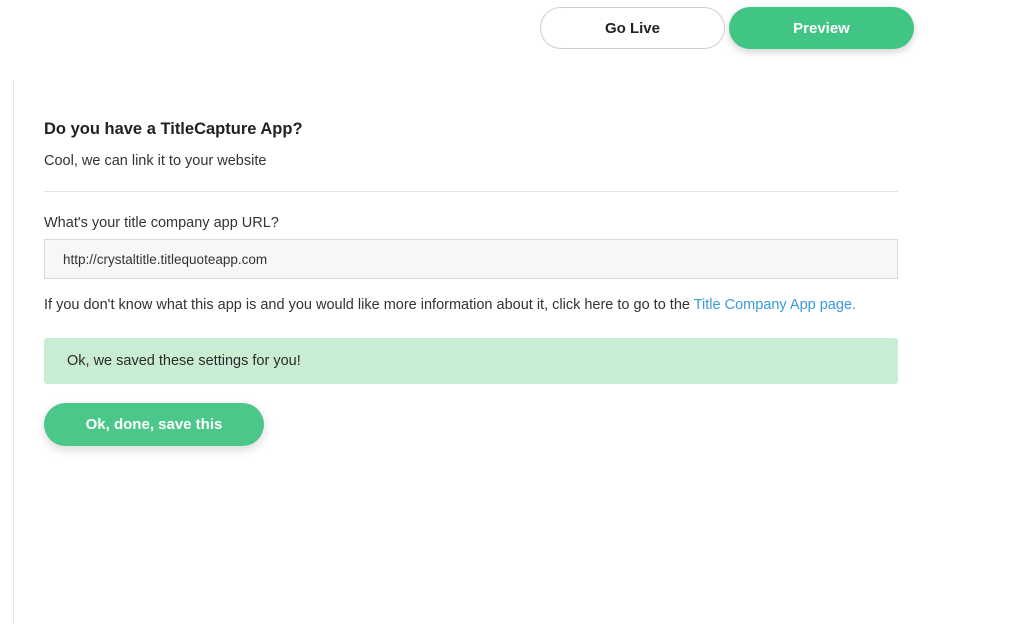  I want to click on app-url-label: What's your title company app URL?, so click(161, 223).